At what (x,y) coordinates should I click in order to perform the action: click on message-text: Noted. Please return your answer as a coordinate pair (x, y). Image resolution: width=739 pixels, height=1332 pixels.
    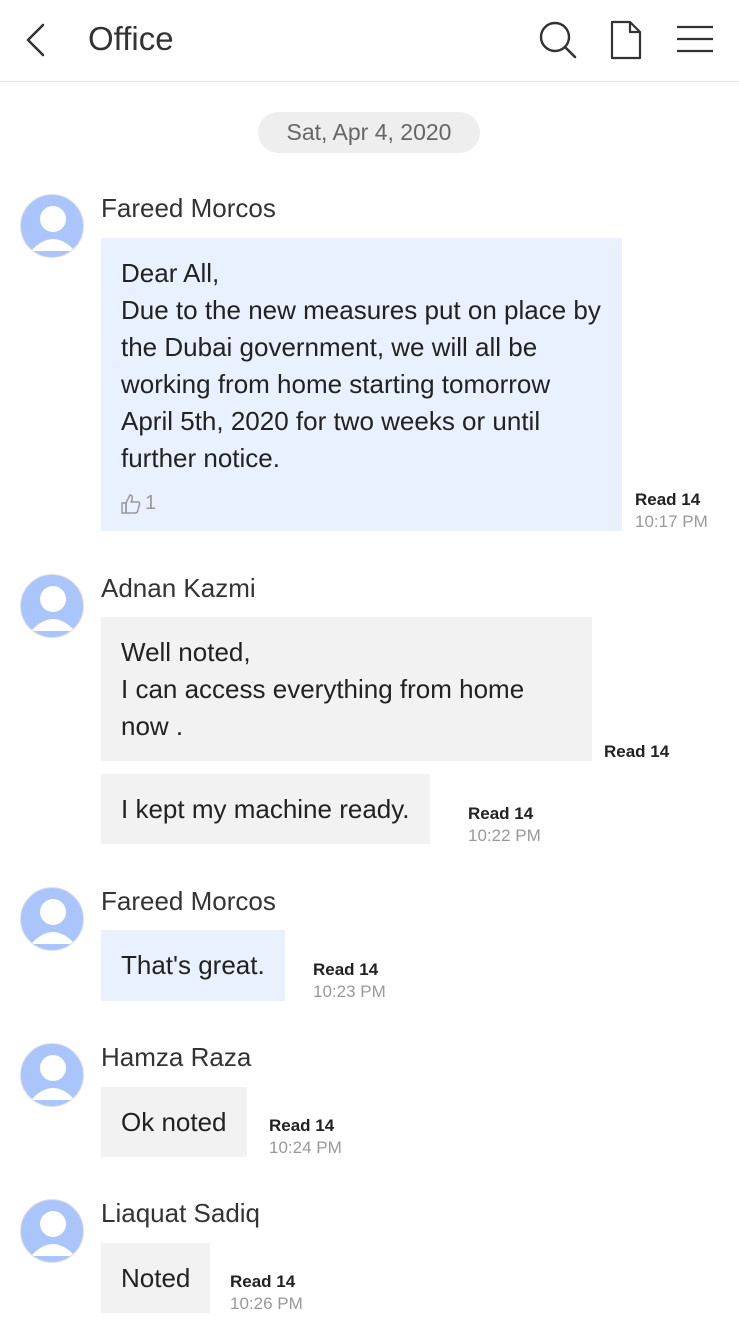
    Looking at the image, I should click on (156, 1278).